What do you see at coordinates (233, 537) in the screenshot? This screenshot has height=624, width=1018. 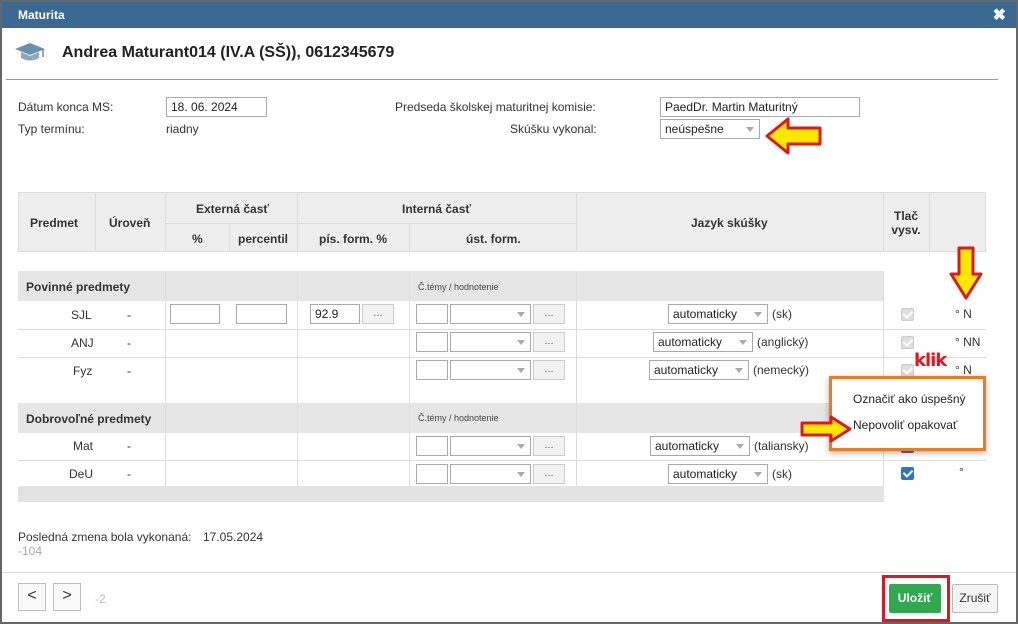 I see `last-change-value: 17.05.2024` at bounding box center [233, 537].